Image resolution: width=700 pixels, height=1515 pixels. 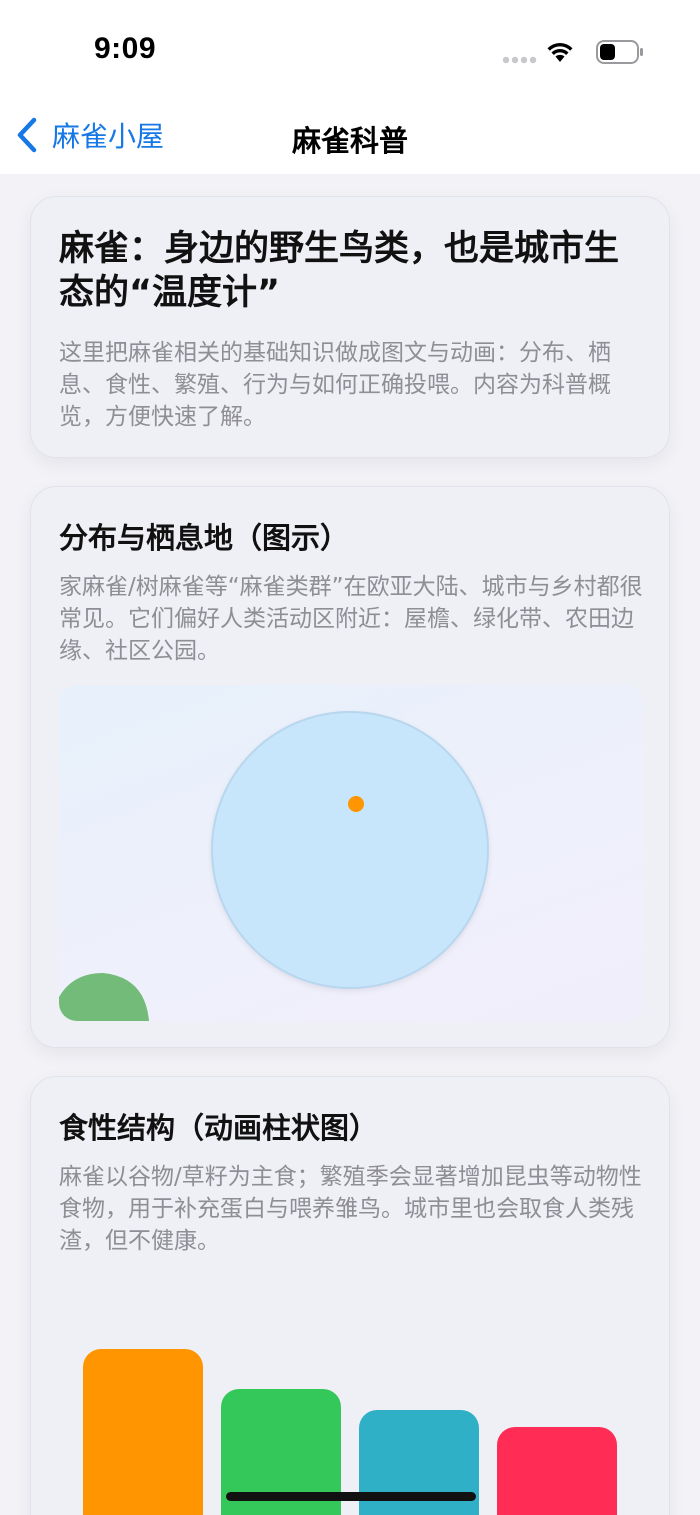 What do you see at coordinates (350, 50) in the screenshot?
I see `status-bar: 9:09` at bounding box center [350, 50].